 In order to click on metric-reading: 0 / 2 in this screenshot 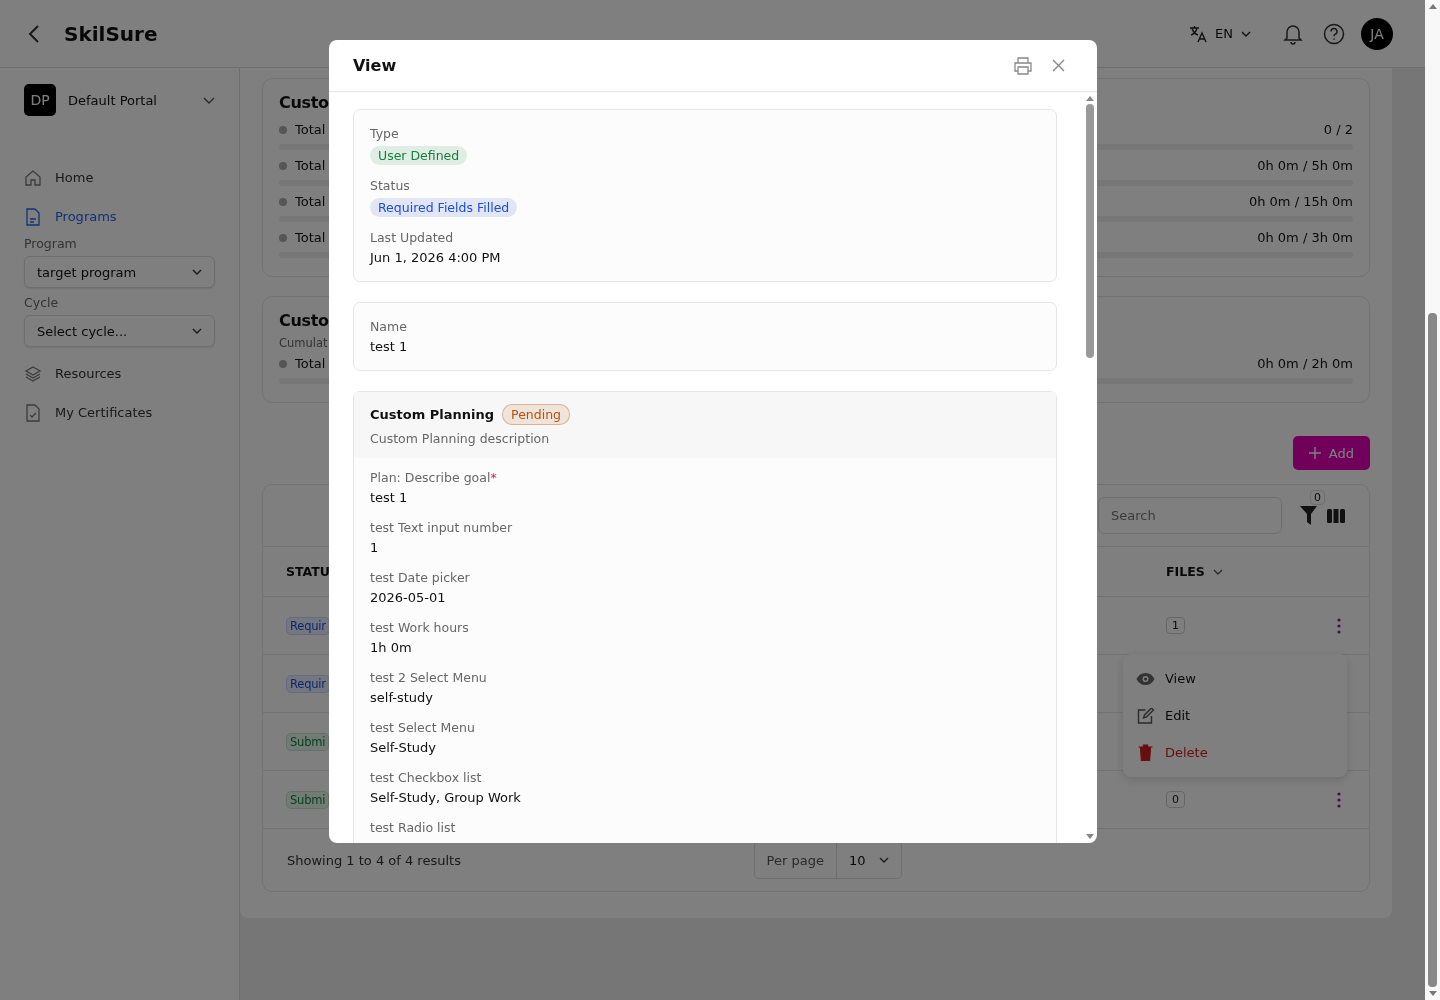, I will do `click(1338, 129)`.